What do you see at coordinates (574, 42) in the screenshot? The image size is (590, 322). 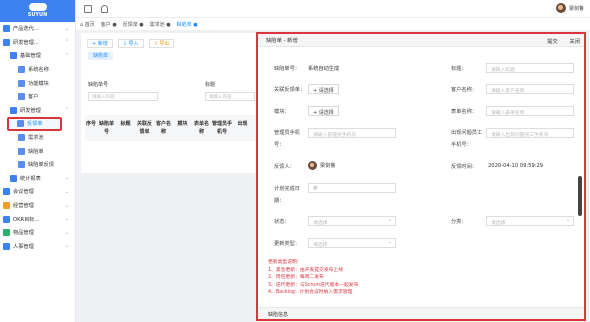 I see `close-button: 关闭` at bounding box center [574, 42].